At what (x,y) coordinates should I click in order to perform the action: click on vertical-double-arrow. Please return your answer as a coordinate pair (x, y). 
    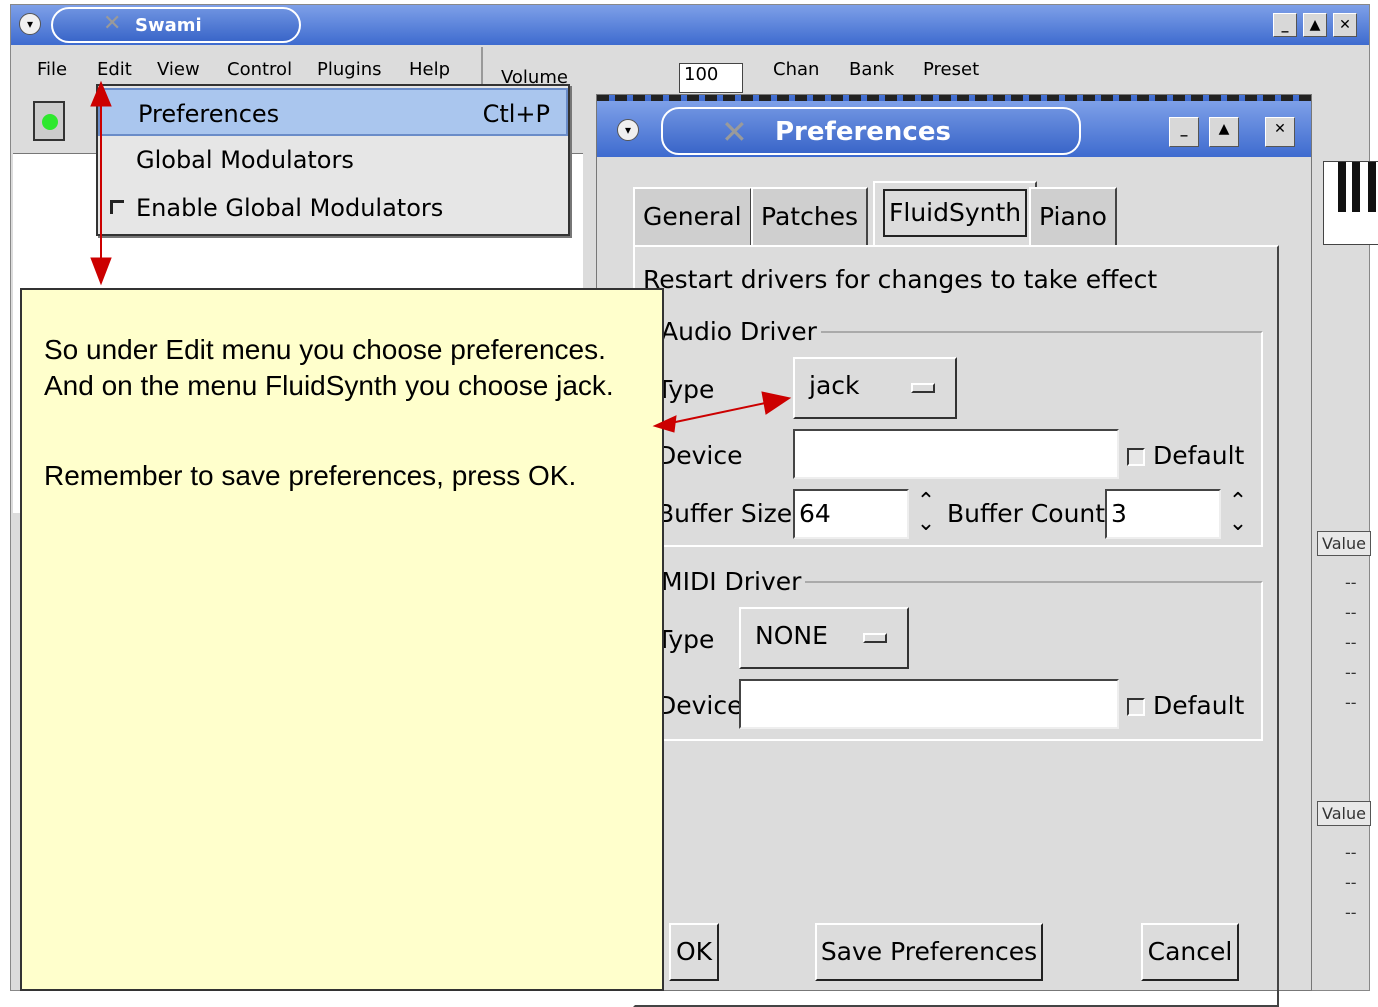
    Looking at the image, I should click on (101, 183).